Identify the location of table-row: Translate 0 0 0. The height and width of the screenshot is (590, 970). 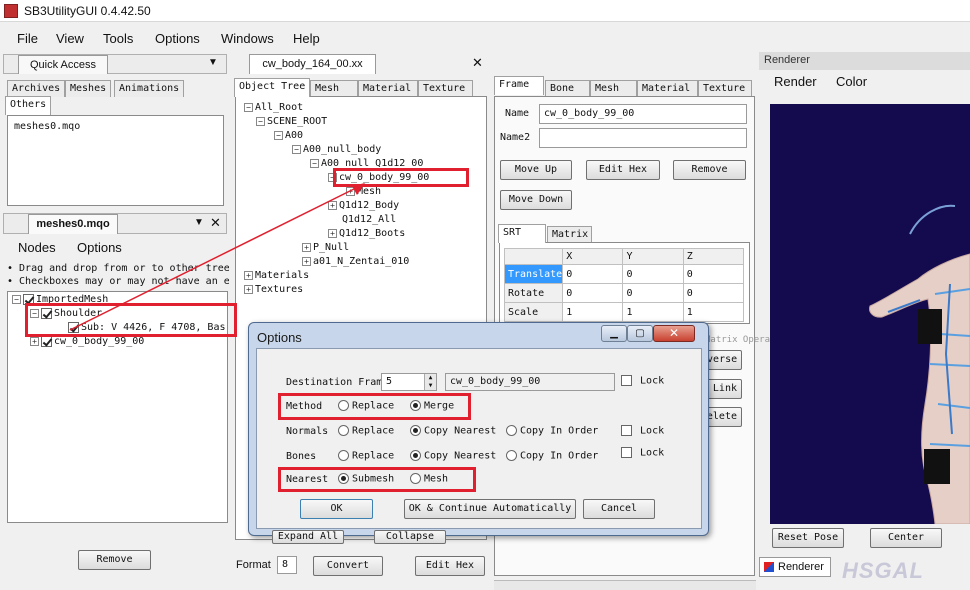
(624, 274).